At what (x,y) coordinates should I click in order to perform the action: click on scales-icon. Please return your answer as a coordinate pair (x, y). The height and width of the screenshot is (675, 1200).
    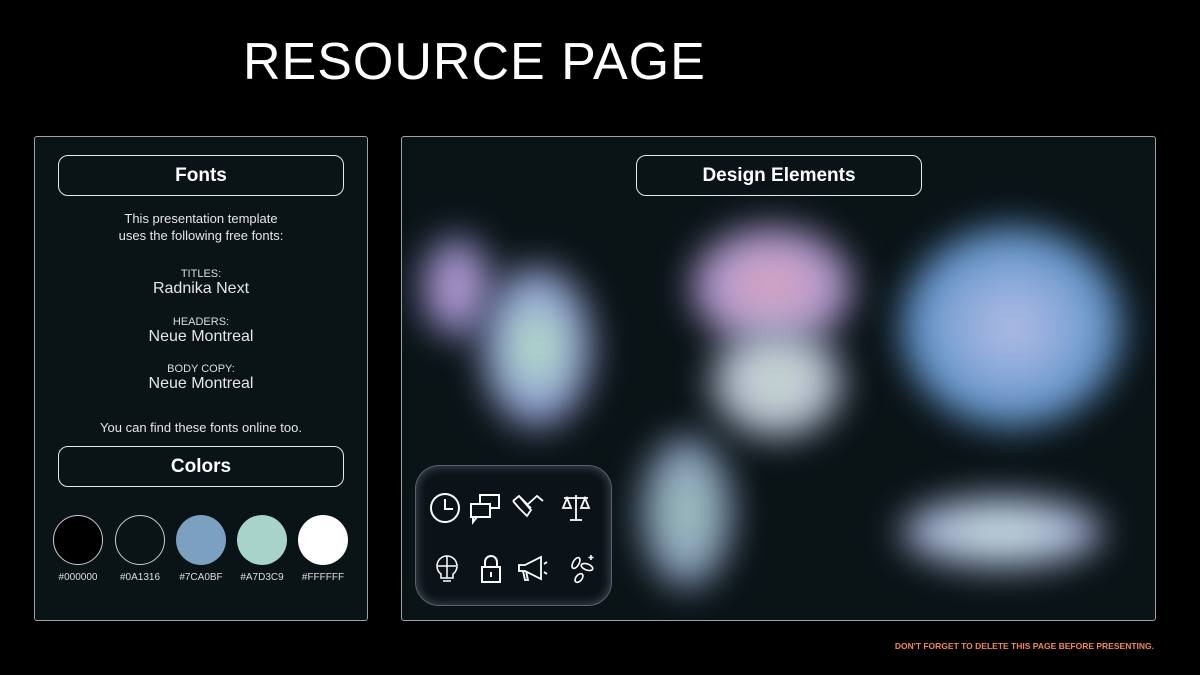
    Looking at the image, I should click on (576, 508).